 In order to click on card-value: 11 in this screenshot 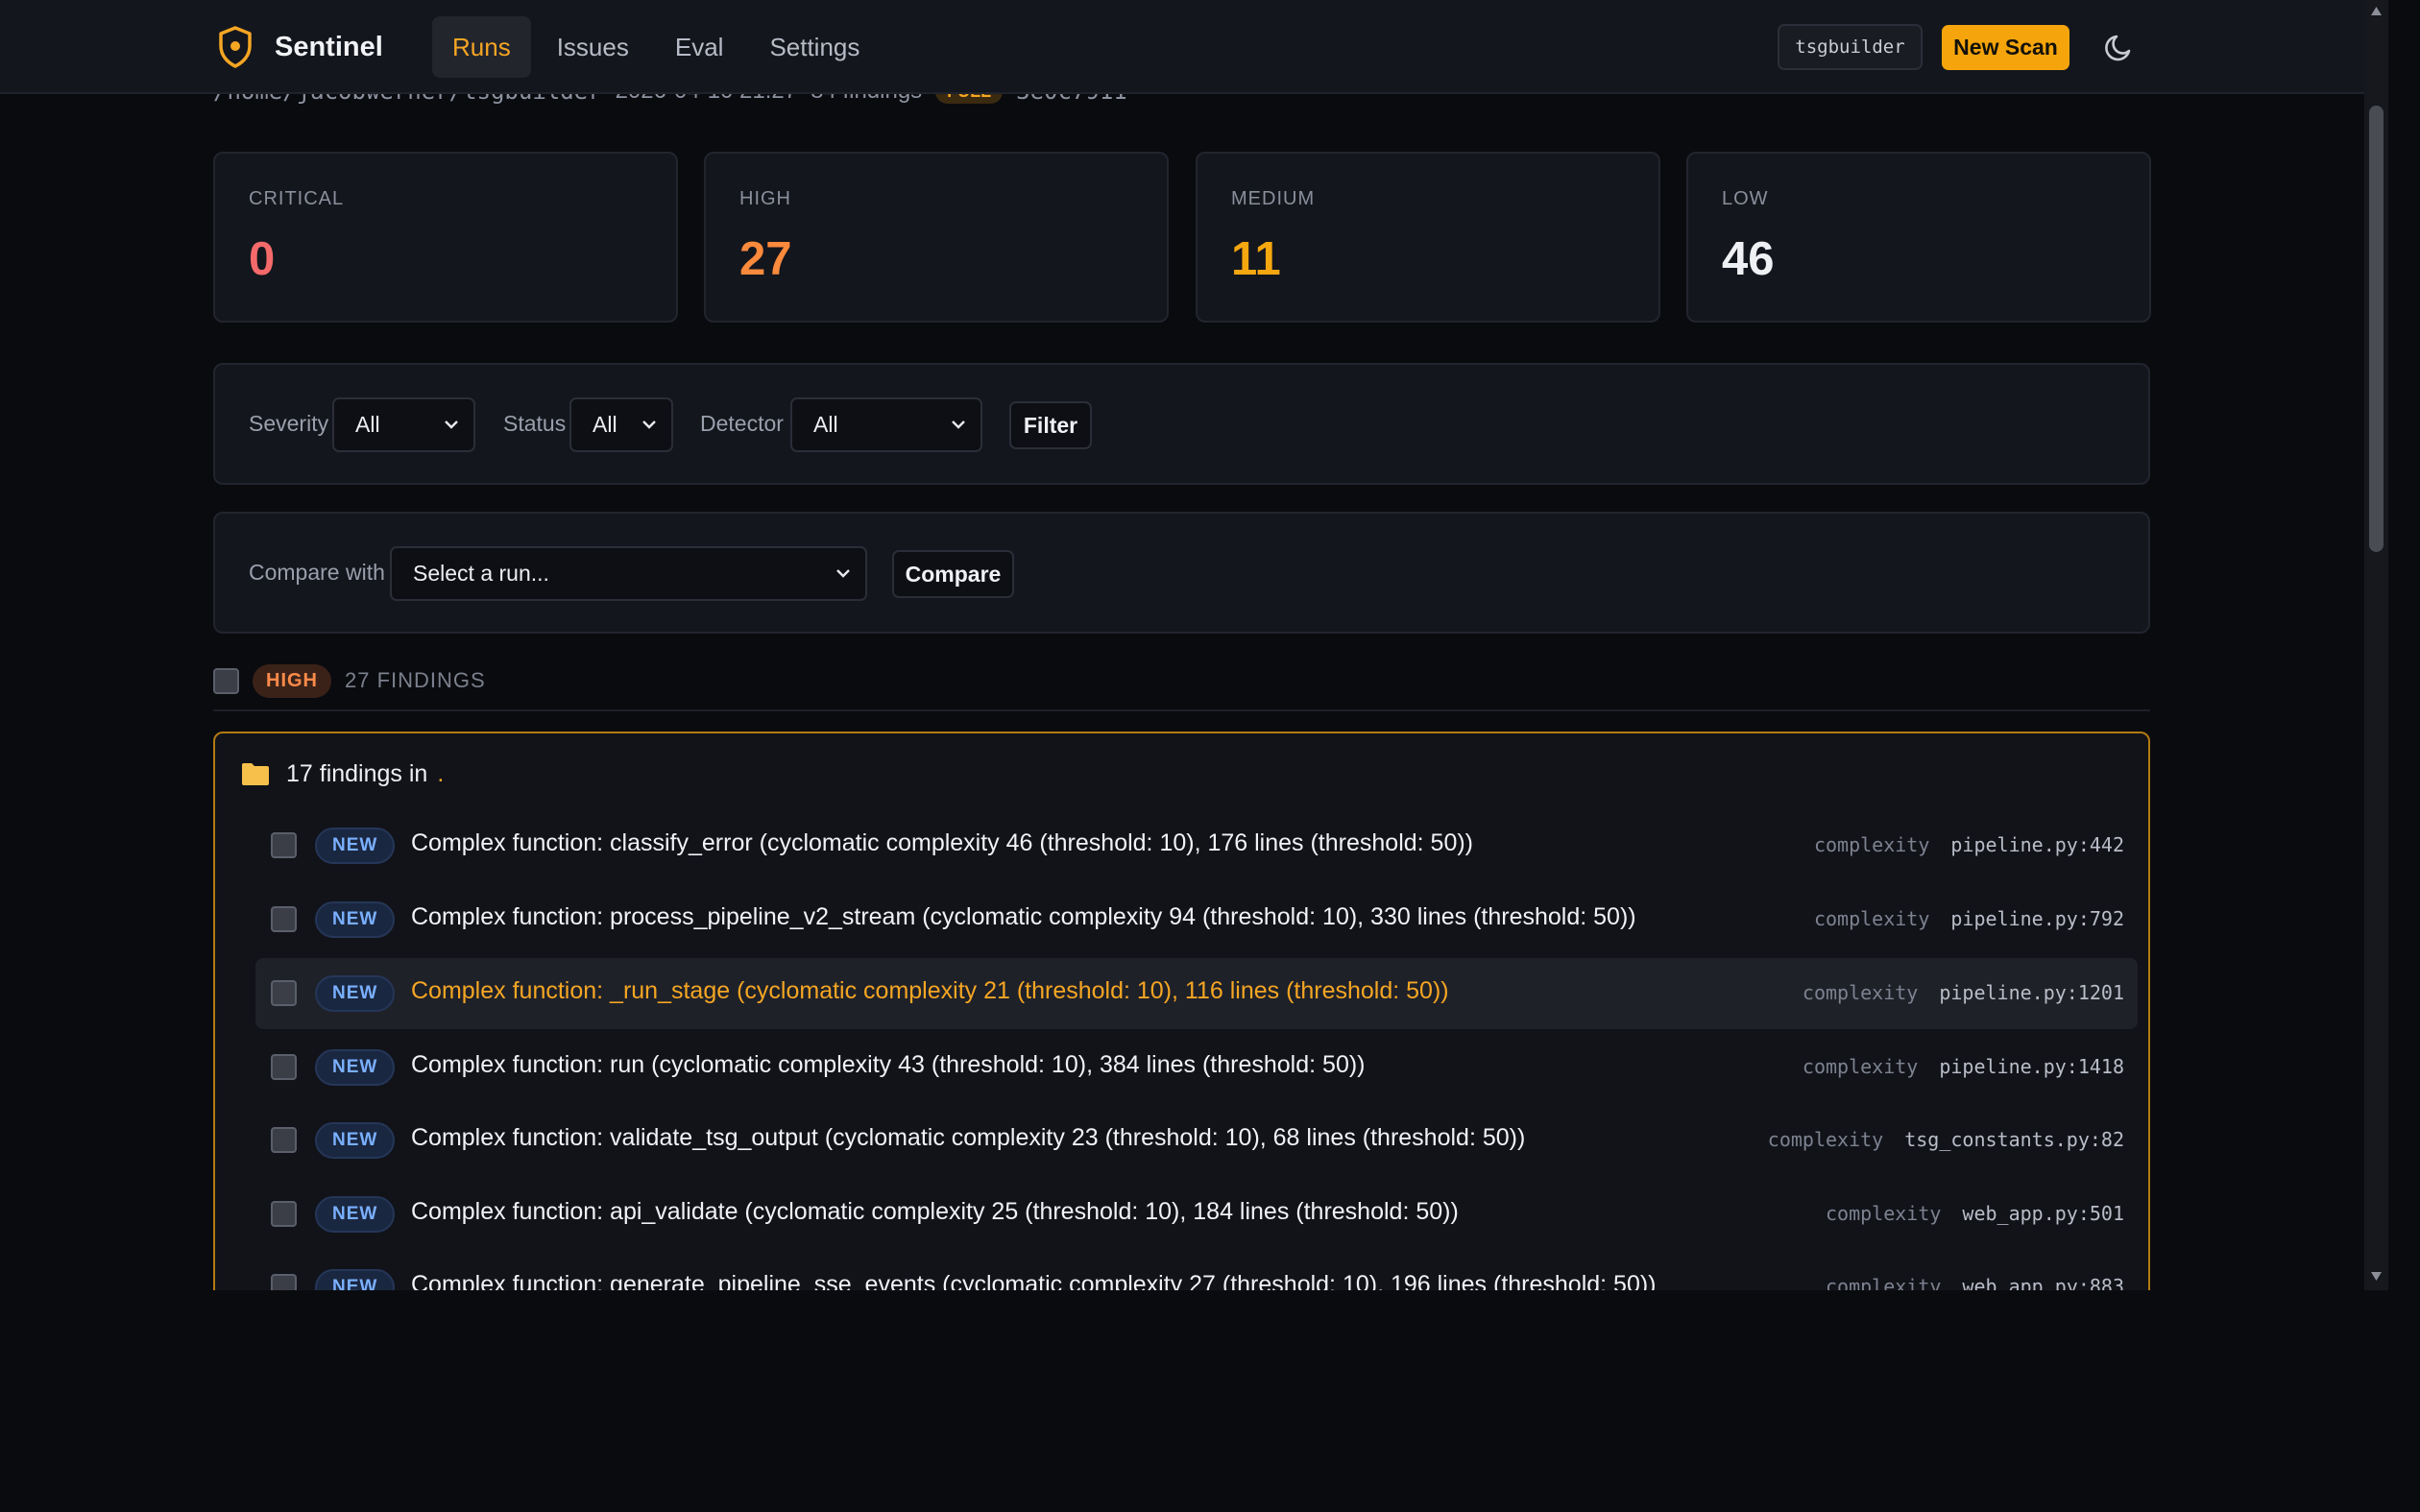, I will do `click(1256, 259)`.